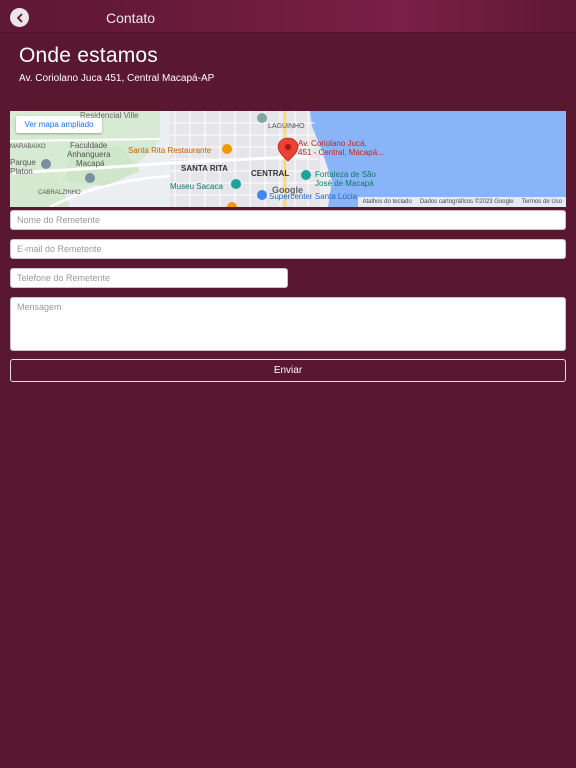  What do you see at coordinates (288, 324) in the screenshot?
I see `message-textarea` at bounding box center [288, 324].